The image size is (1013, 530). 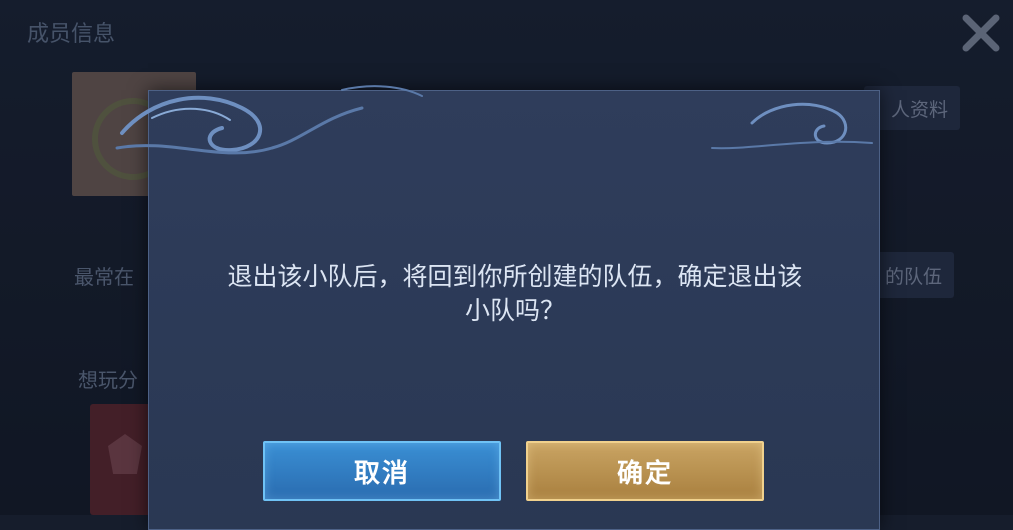 I want to click on message-line-1: 退出该小队后，将回到你所创建的队伍，确定退出该, so click(x=515, y=276).